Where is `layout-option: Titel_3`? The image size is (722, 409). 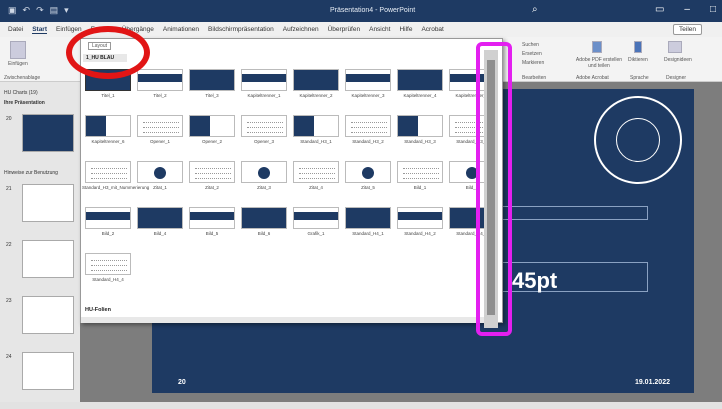
layout-option: Titel_3 is located at coordinates (212, 85).